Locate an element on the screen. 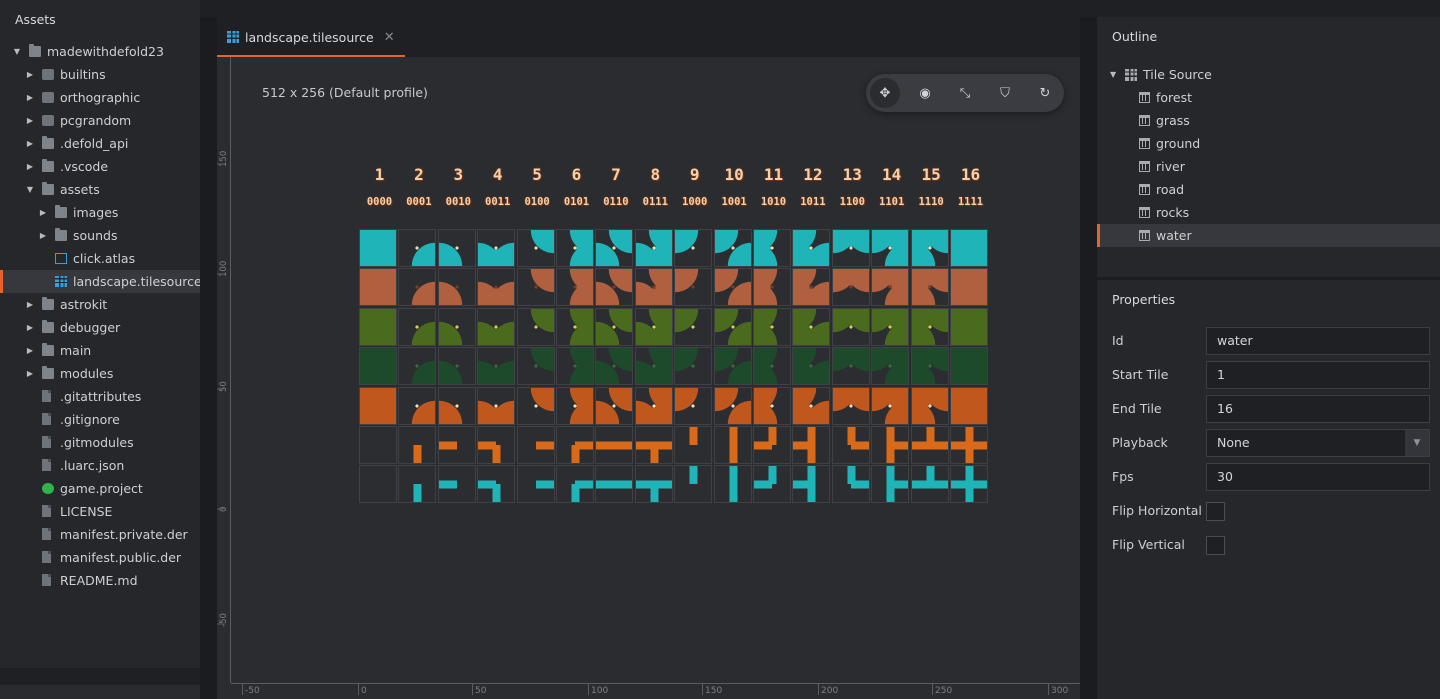 The width and height of the screenshot is (1440, 699). perspective-tool: ⛉ is located at coordinates (1005, 93).